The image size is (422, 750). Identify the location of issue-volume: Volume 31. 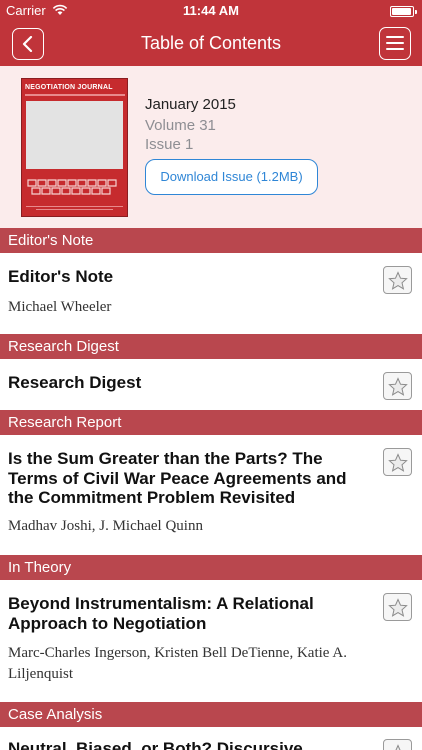
(180, 125).